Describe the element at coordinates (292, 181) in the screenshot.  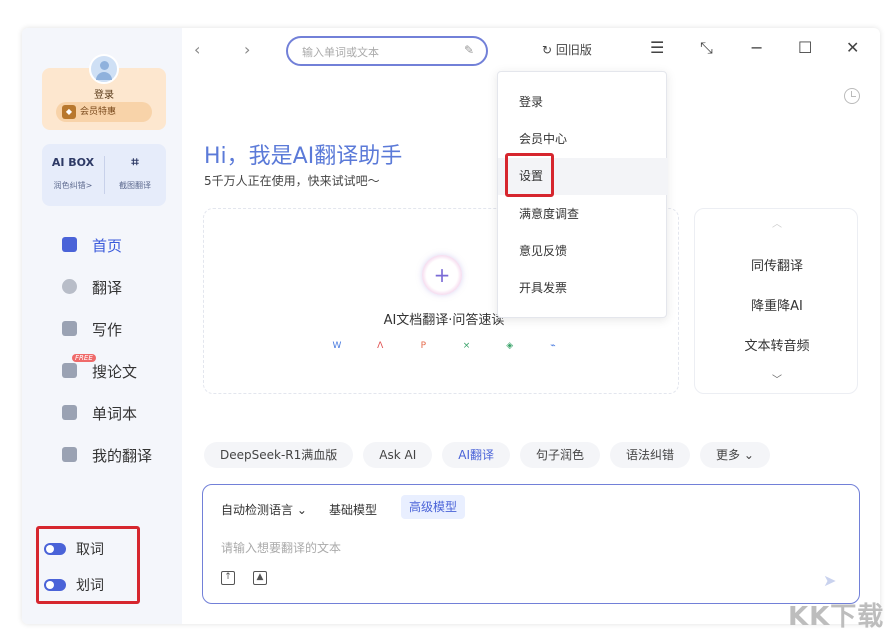
I see `page-subtitle: 5千万人正在使用，快来试试吧～` at that location.